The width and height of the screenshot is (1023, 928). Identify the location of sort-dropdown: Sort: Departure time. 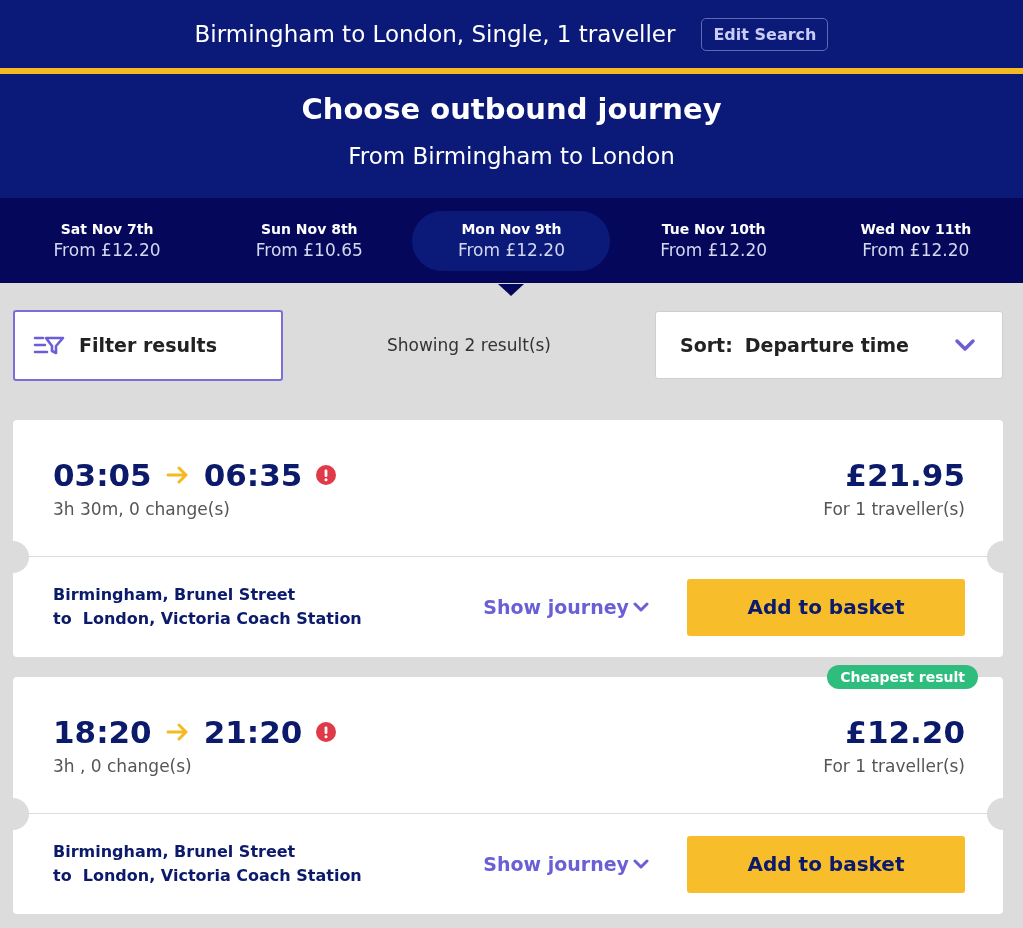
(829, 345).